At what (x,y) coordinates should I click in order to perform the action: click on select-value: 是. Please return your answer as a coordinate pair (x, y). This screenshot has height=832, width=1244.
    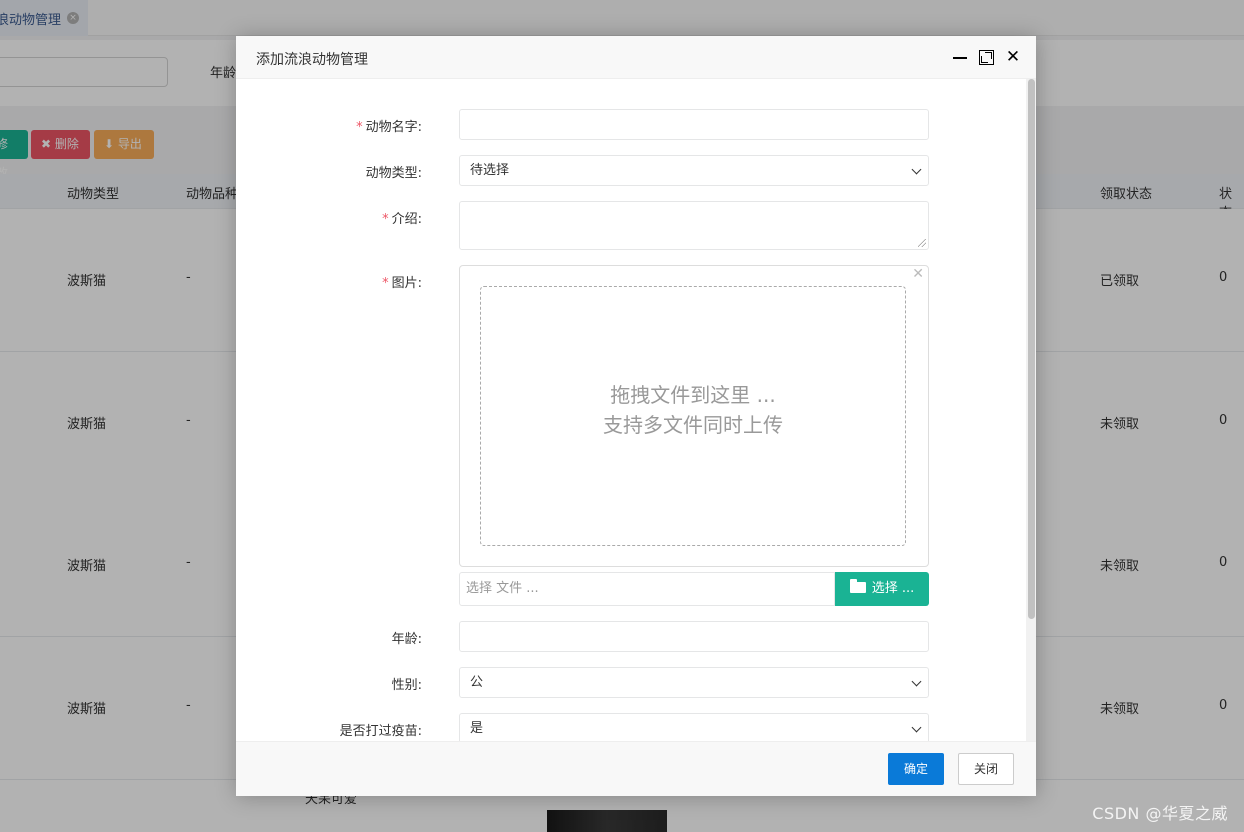
    Looking at the image, I should click on (477, 728).